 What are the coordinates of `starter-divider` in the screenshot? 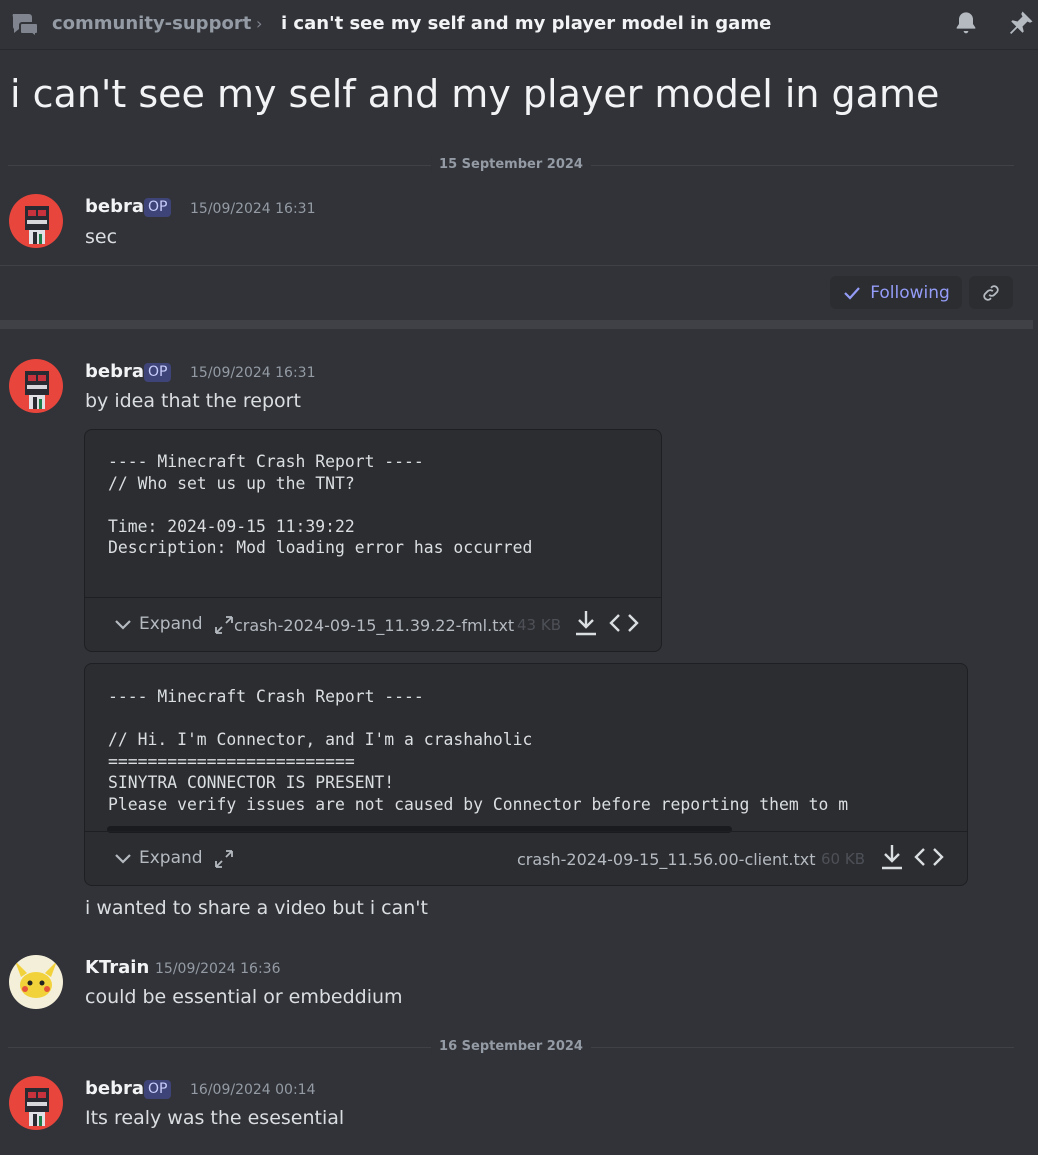 It's located at (519, 265).